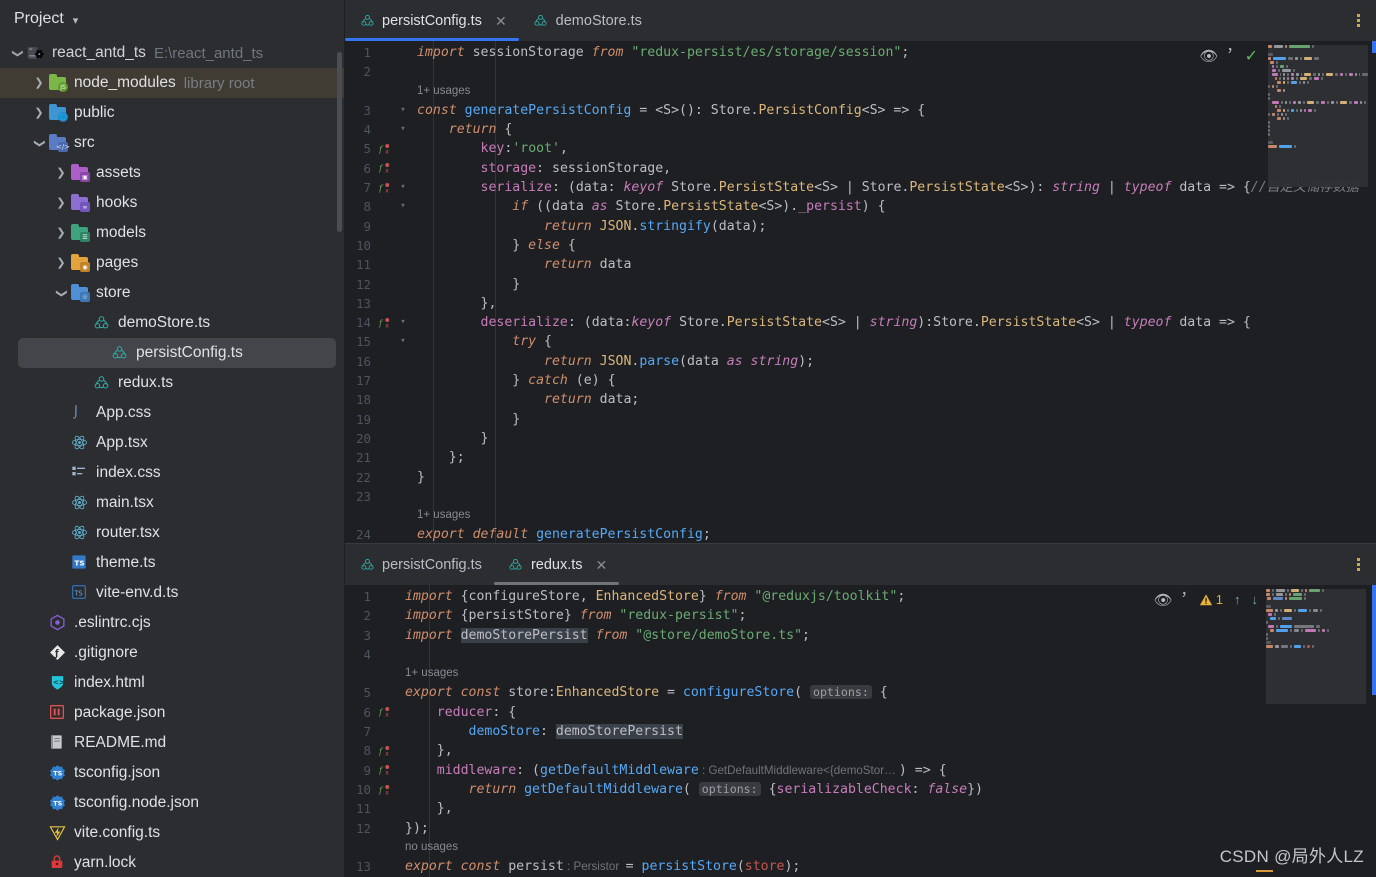 The image size is (1376, 877). What do you see at coordinates (512, 380) in the screenshot?
I see `code-text: } catch (e) {` at bounding box center [512, 380].